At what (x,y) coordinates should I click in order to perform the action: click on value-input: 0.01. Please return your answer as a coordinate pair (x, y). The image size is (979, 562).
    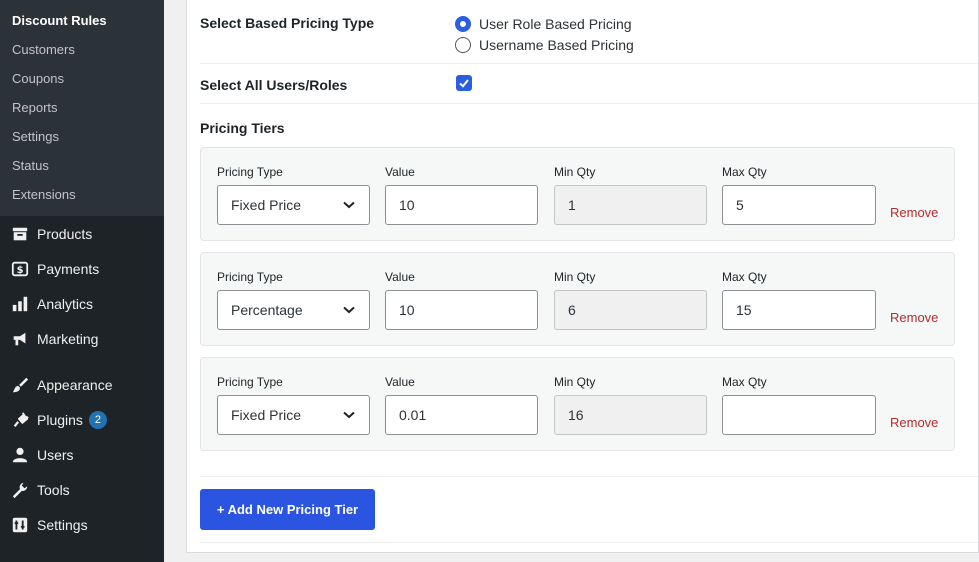
    Looking at the image, I should click on (461, 415).